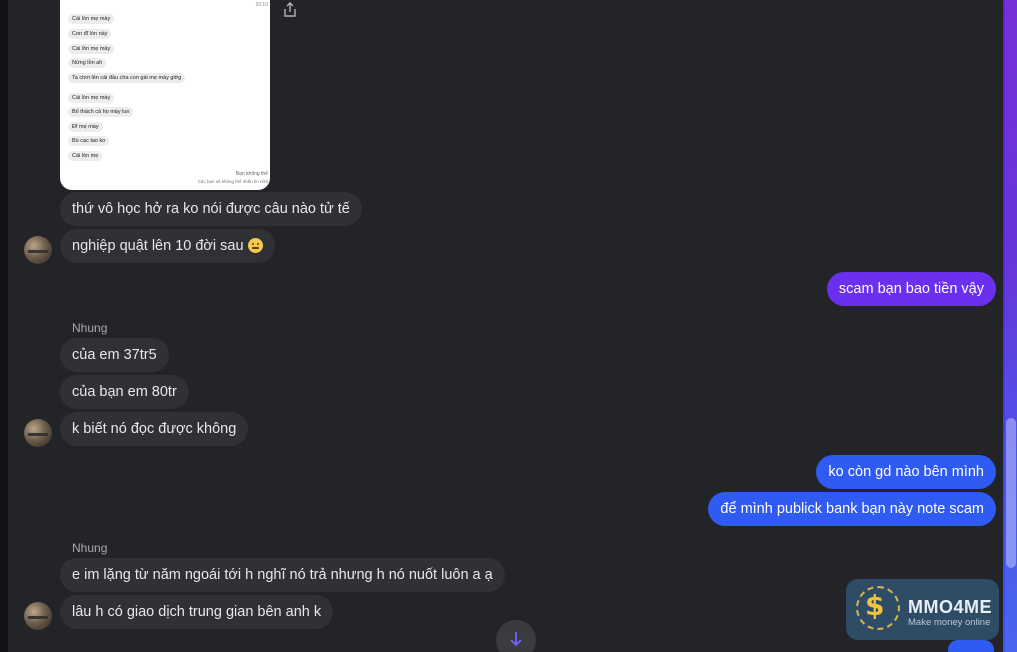 This screenshot has height=652, width=1017. I want to click on message-text: của bạn em 80tr, so click(124, 392).